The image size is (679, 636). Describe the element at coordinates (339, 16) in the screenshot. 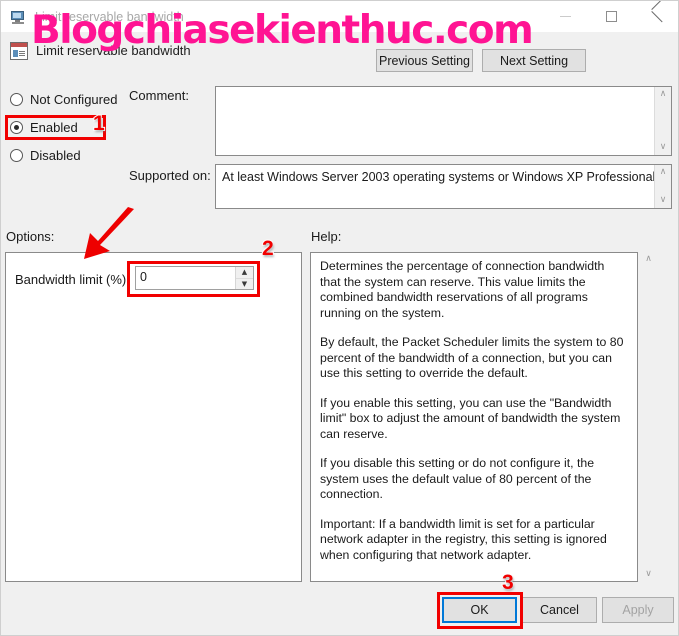

I see `title-bar: Limit reservable bandwidth` at that location.